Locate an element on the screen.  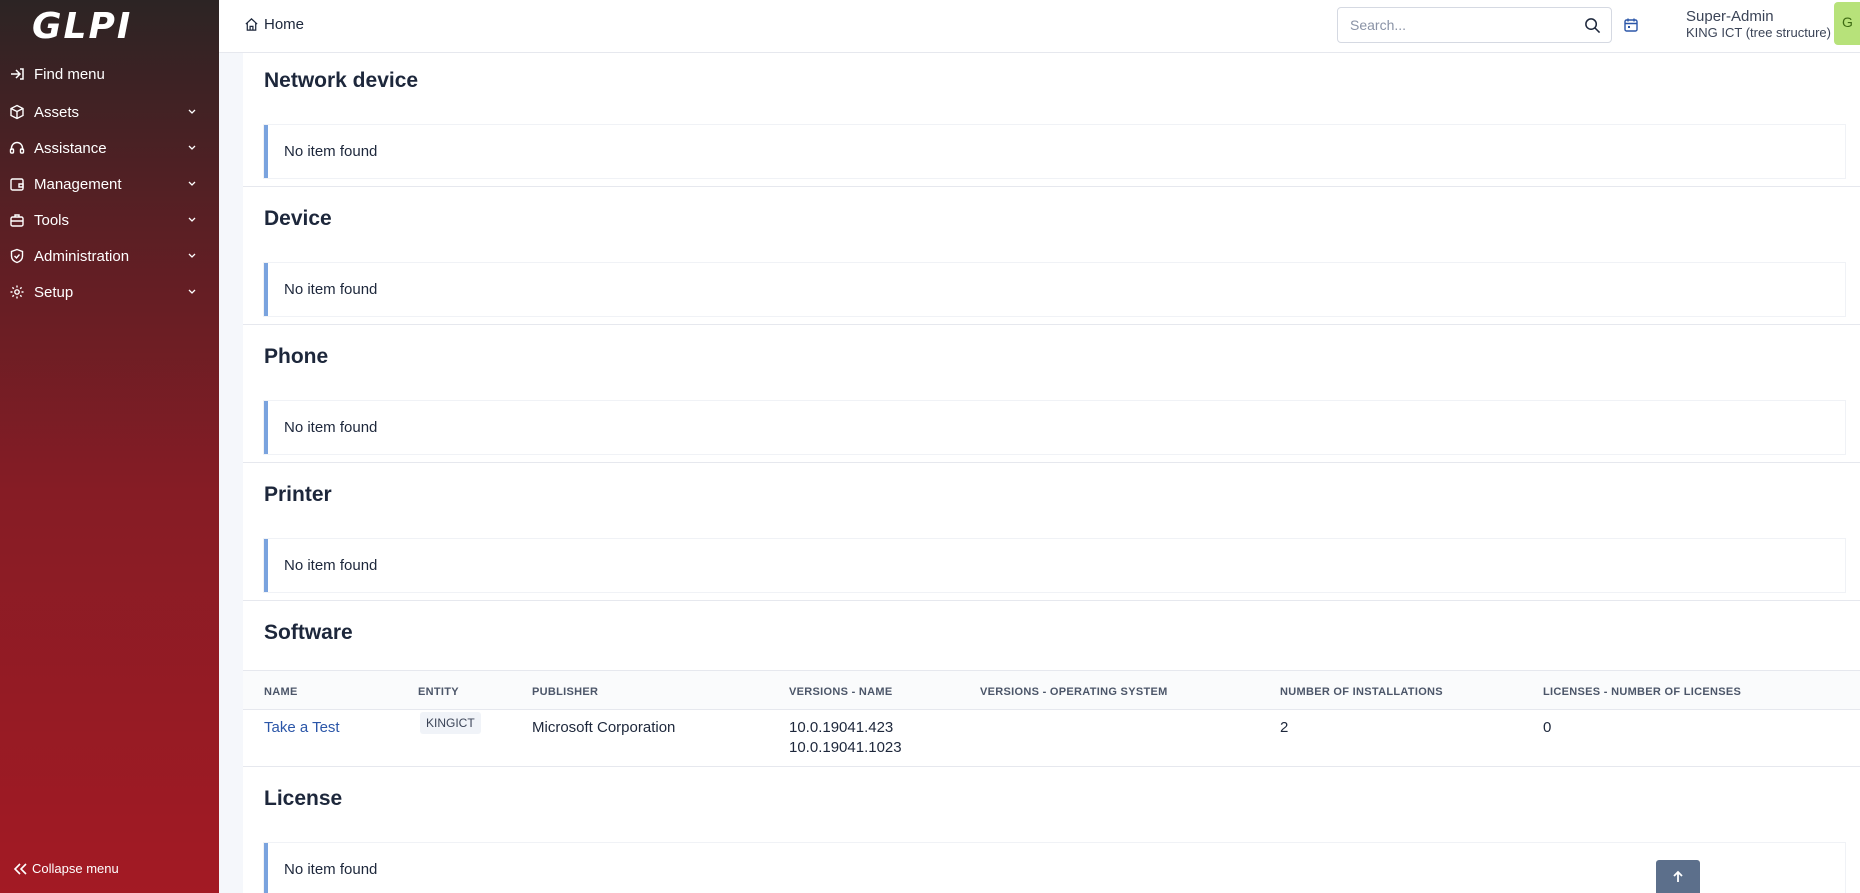
gear-icon is located at coordinates (17, 292).